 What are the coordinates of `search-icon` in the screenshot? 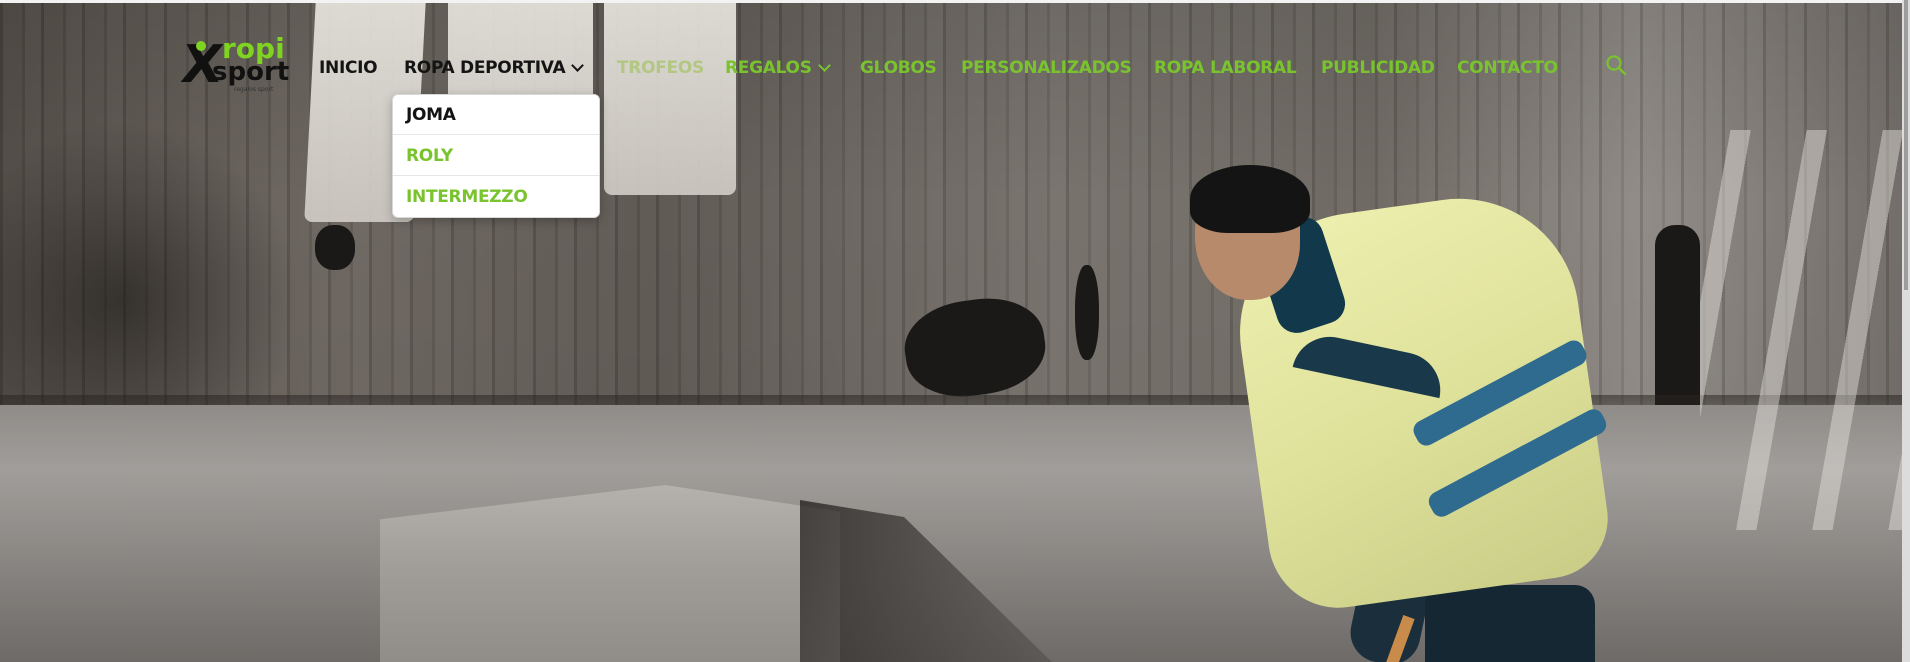 It's located at (1616, 65).